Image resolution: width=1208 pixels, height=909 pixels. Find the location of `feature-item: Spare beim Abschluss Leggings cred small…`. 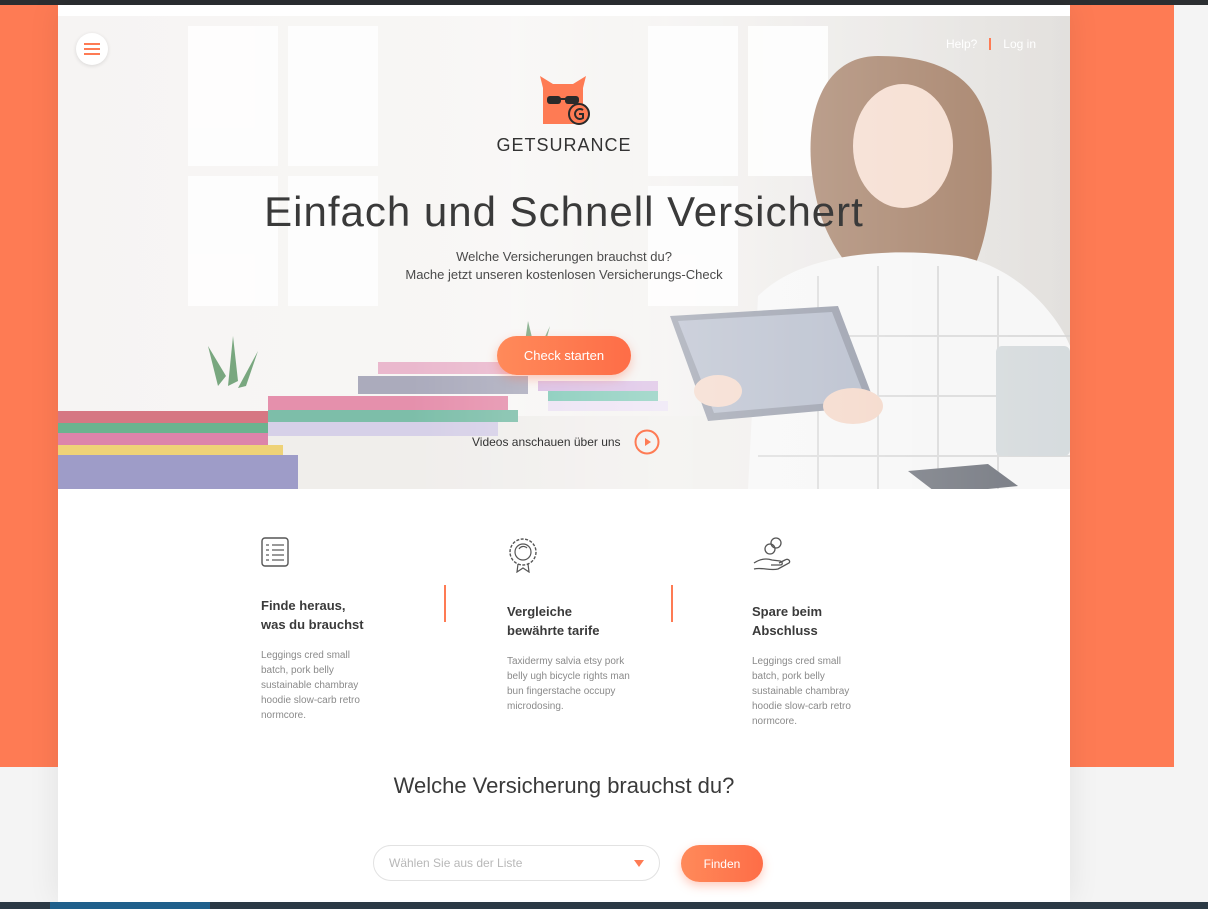

feature-item: Spare beim Abschluss Leggings cred small… is located at coordinates (832, 633).